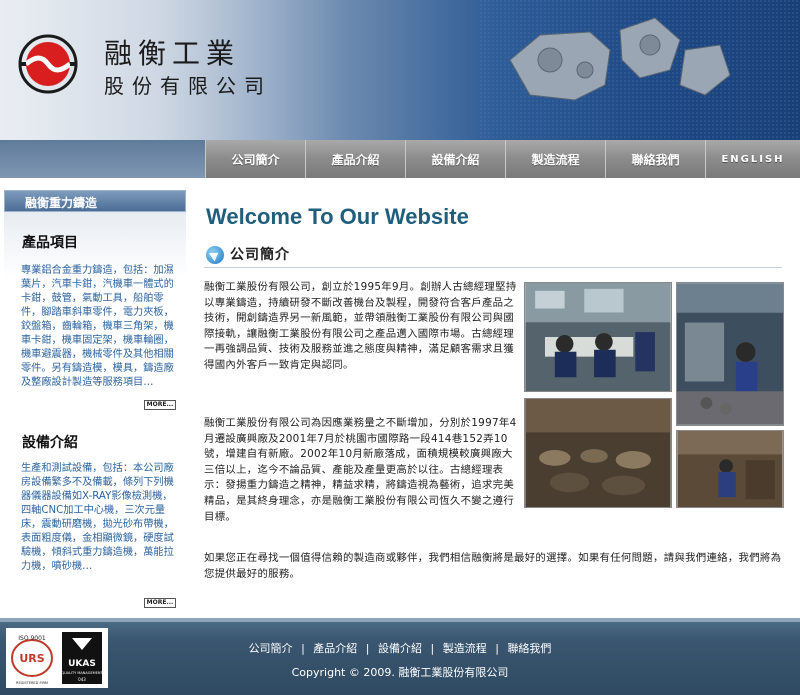 The image size is (800, 695). What do you see at coordinates (260, 255) in the screenshot?
I see `section-title-text: 公司簡介` at bounding box center [260, 255].